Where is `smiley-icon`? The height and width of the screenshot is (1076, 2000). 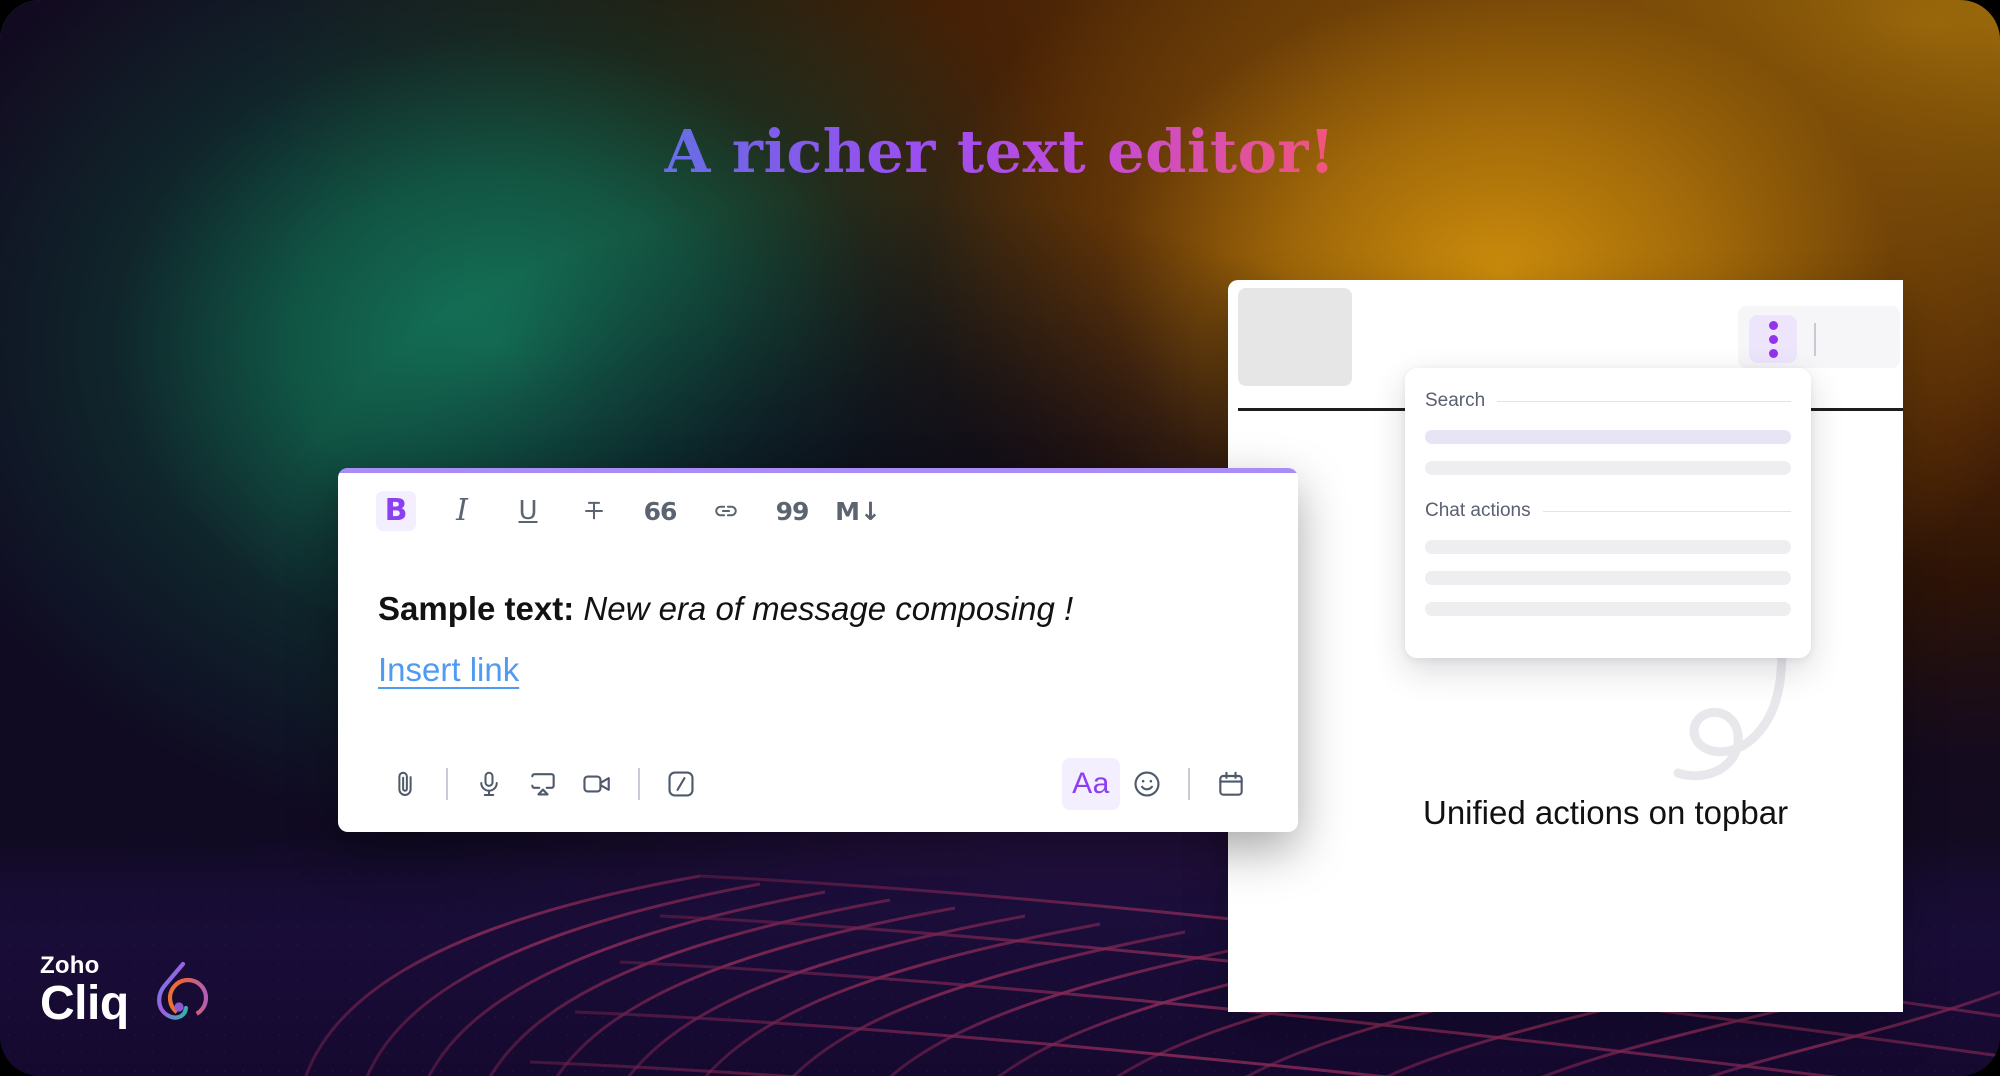 smiley-icon is located at coordinates (1147, 784).